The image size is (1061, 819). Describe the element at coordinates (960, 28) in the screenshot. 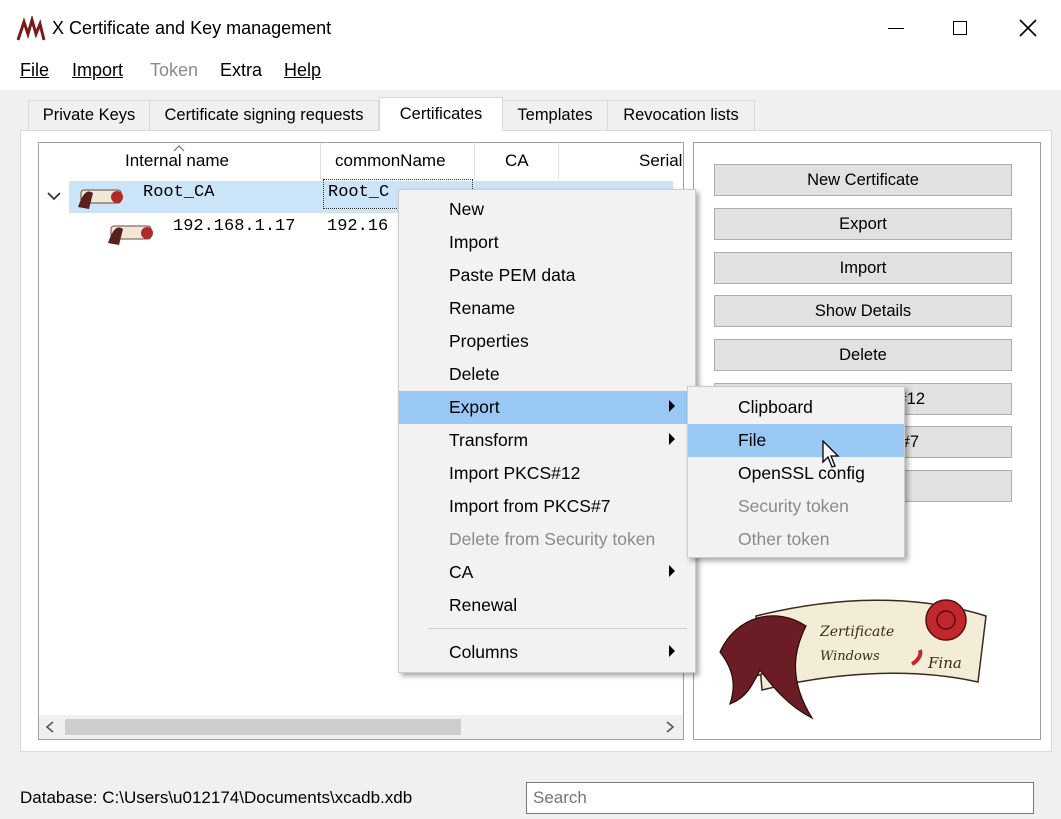

I see `maximize-button` at that location.